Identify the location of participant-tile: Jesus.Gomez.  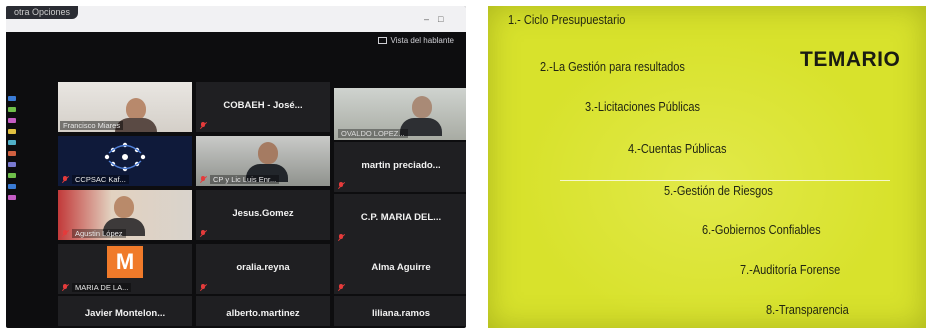
(263, 215).